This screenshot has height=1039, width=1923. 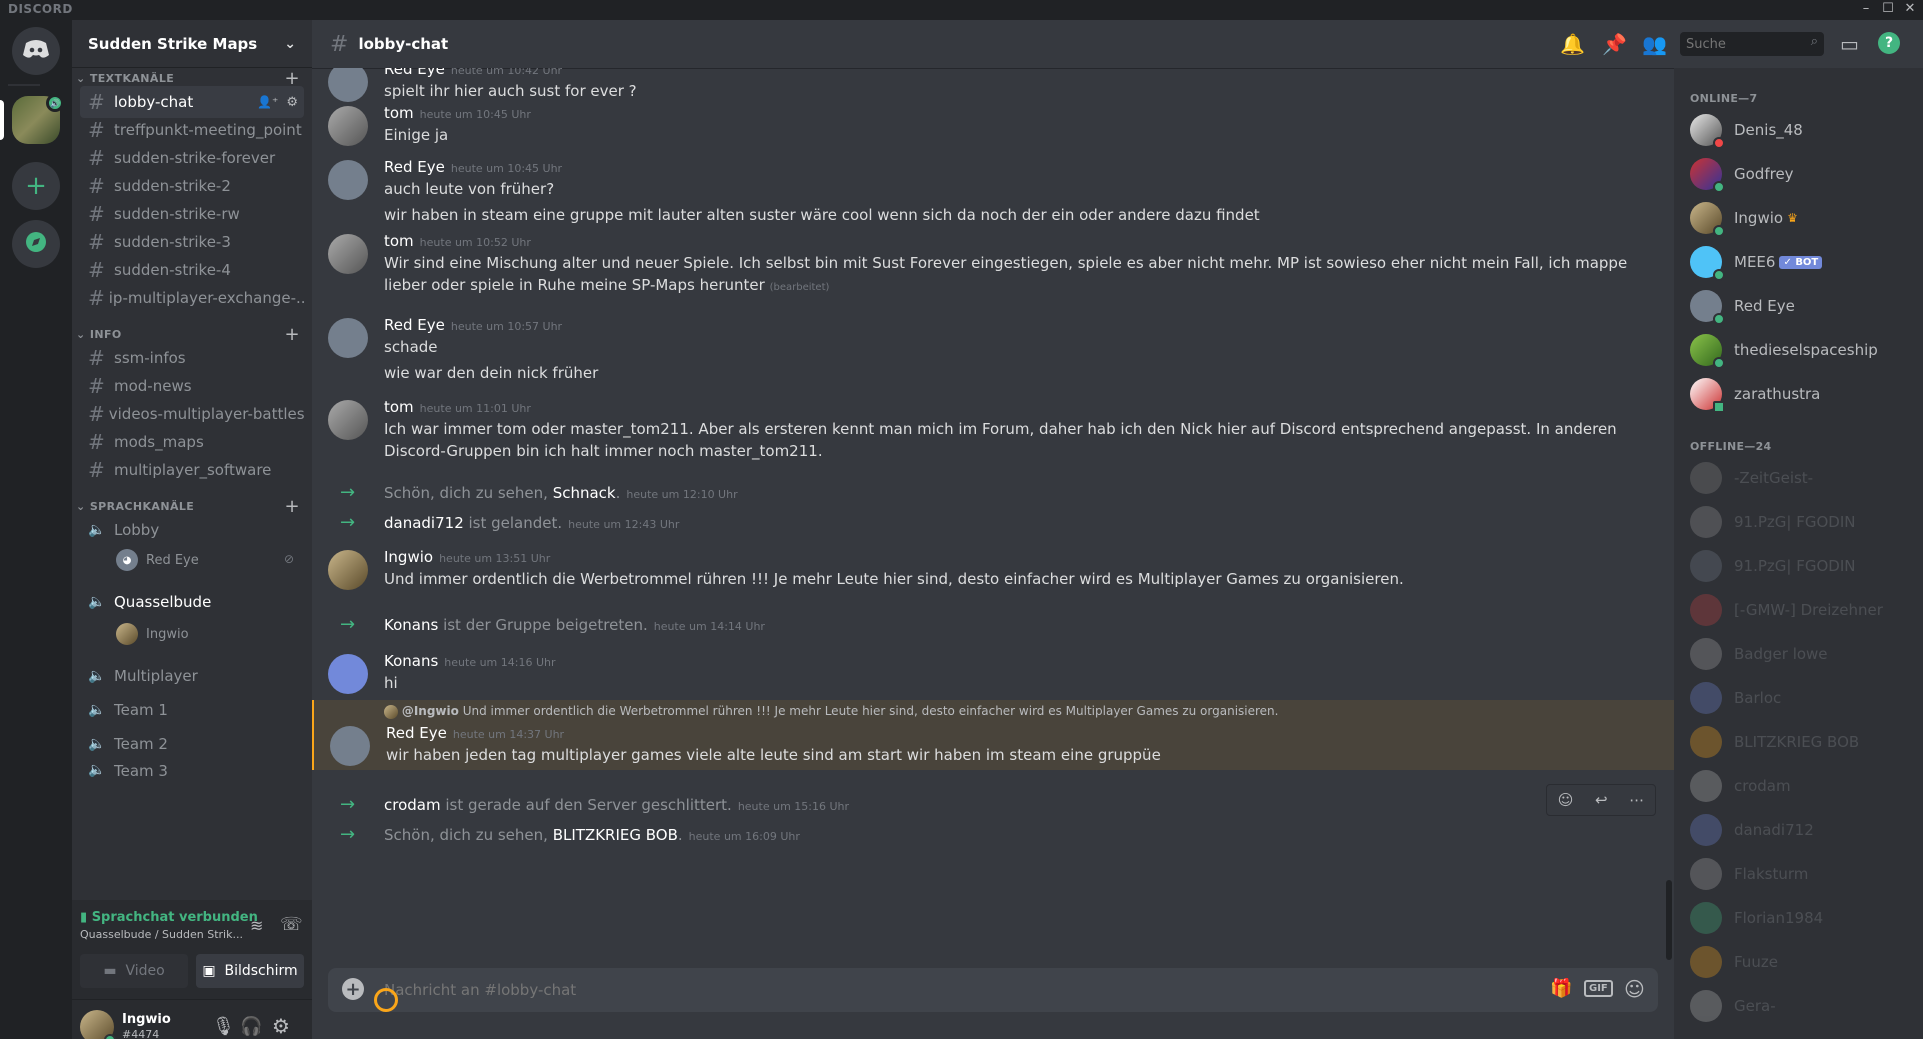 What do you see at coordinates (192, 710) in the screenshot?
I see `voice-channel-team1: 🔈 Team 1` at bounding box center [192, 710].